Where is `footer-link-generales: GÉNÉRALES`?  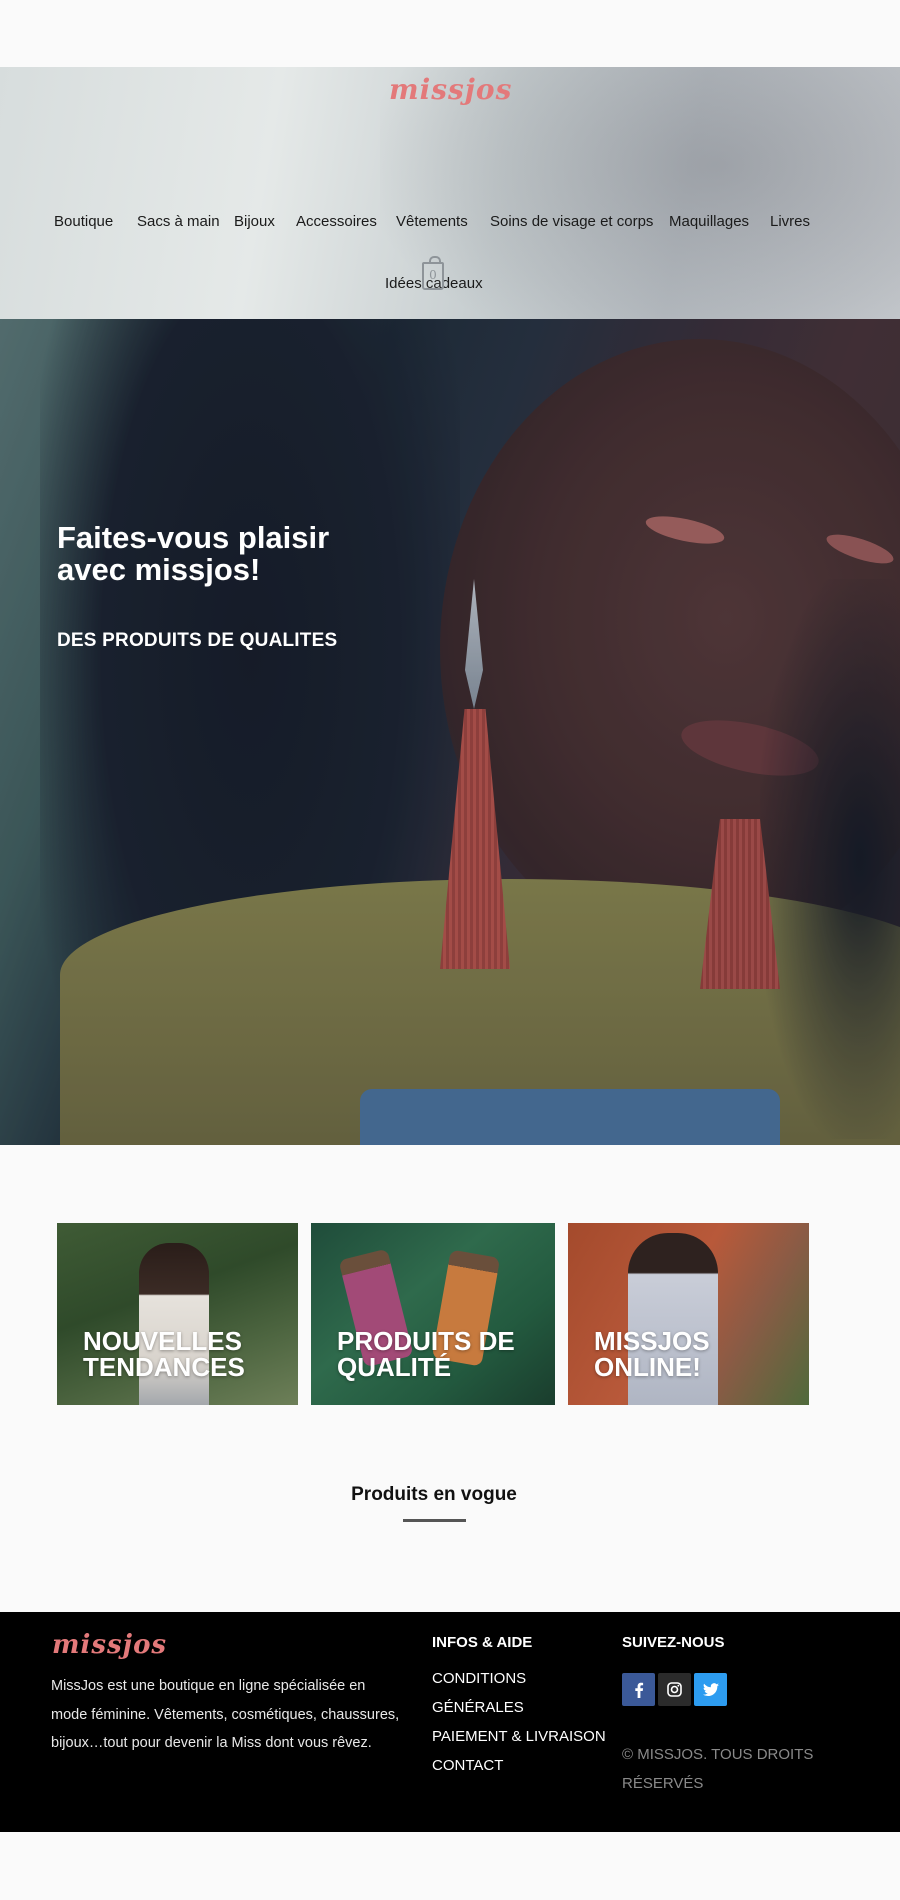
footer-link-generales: GÉNÉRALES is located at coordinates (478, 1707).